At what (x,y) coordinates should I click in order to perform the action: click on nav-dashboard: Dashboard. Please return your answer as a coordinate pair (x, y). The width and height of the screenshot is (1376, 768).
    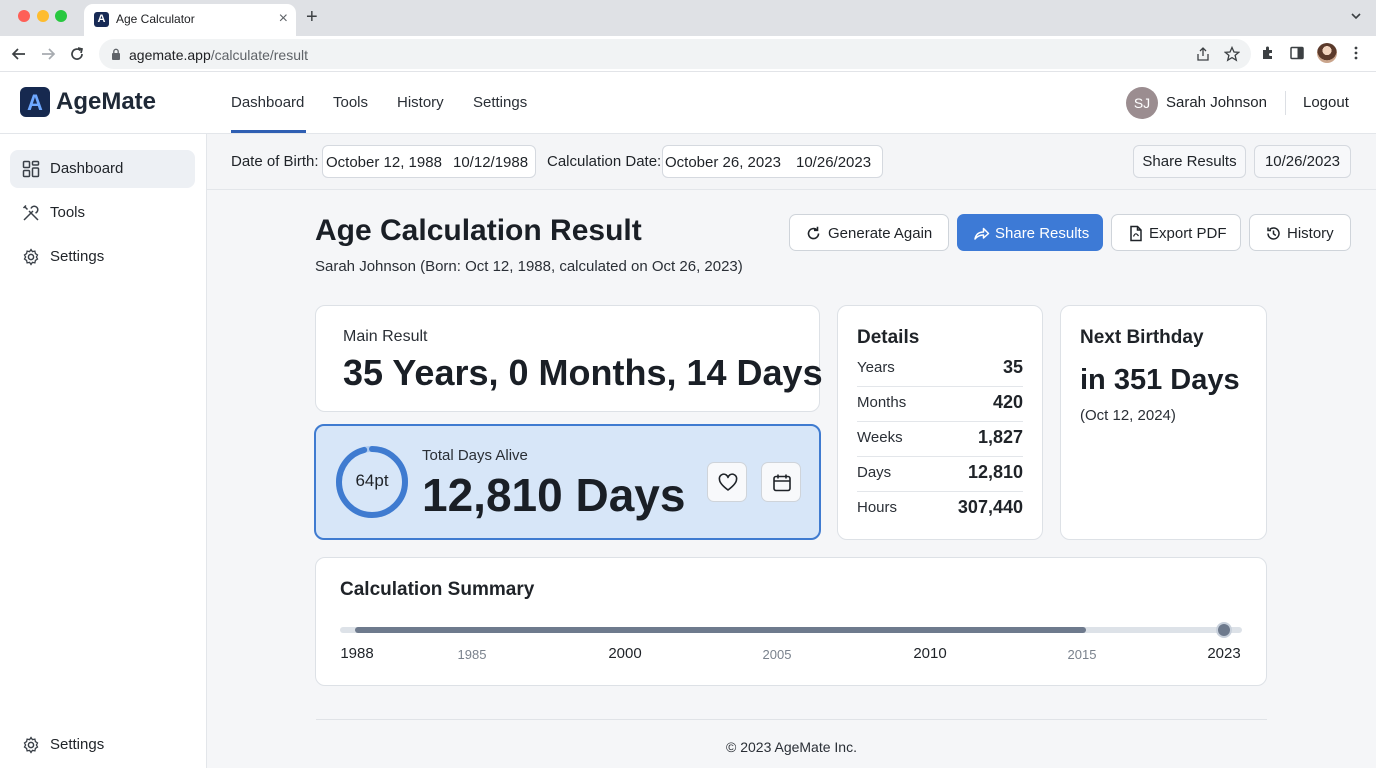
    Looking at the image, I should click on (267, 102).